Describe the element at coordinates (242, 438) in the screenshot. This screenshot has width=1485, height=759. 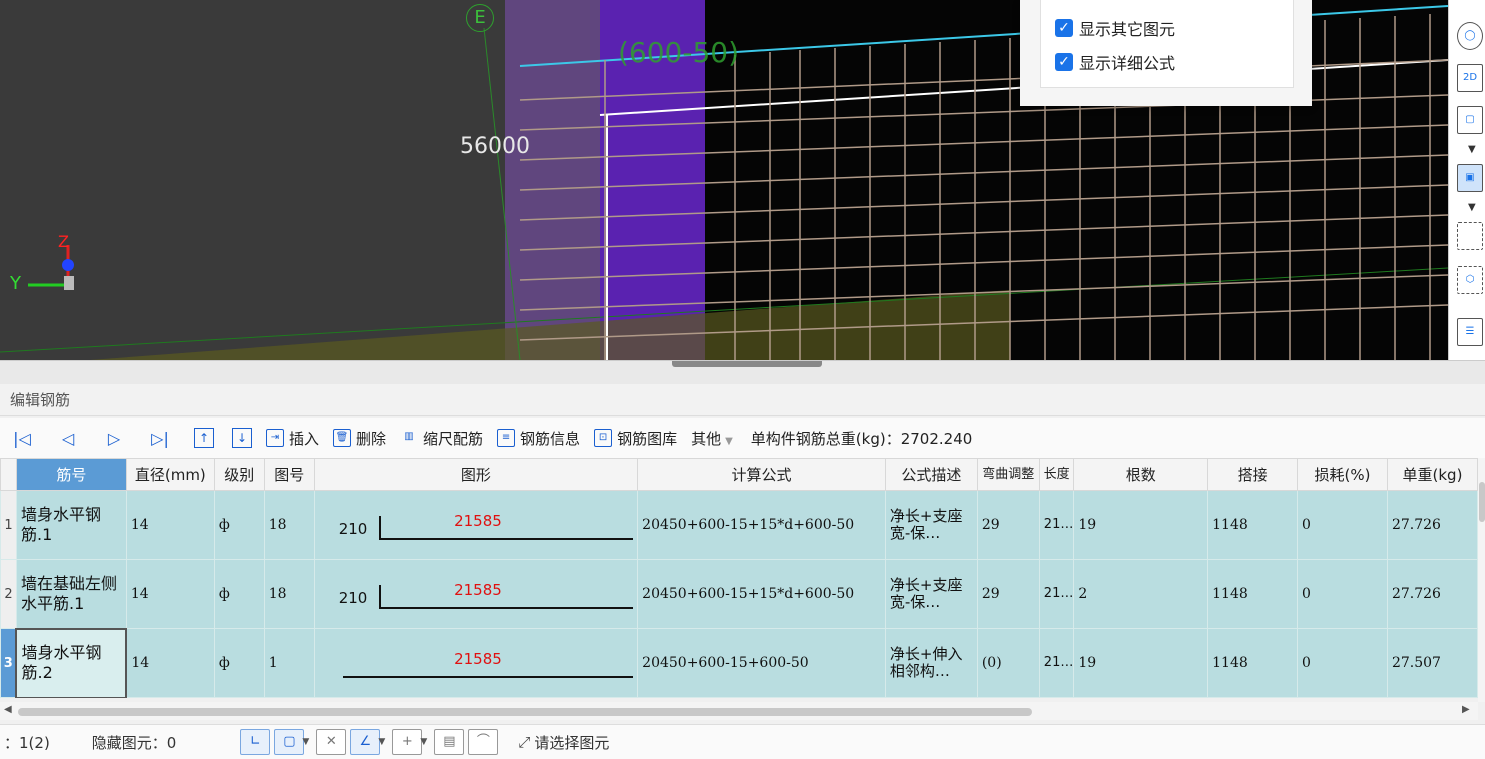
I see `move-down-button: ↓` at that location.